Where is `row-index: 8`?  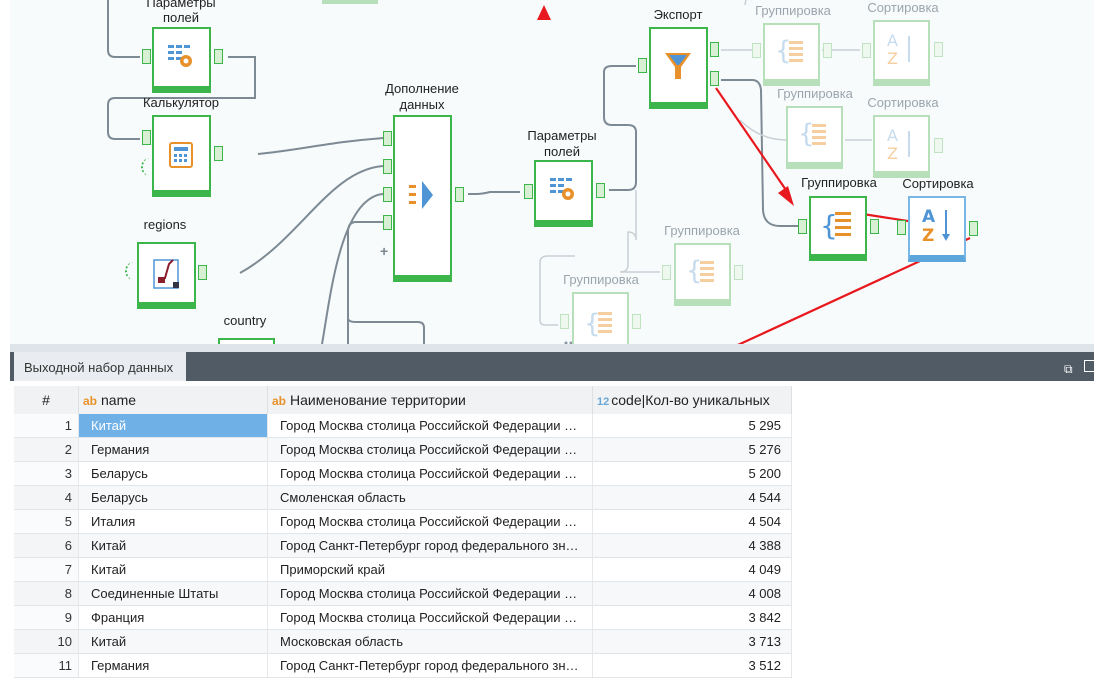 row-index: 8 is located at coordinates (46, 593).